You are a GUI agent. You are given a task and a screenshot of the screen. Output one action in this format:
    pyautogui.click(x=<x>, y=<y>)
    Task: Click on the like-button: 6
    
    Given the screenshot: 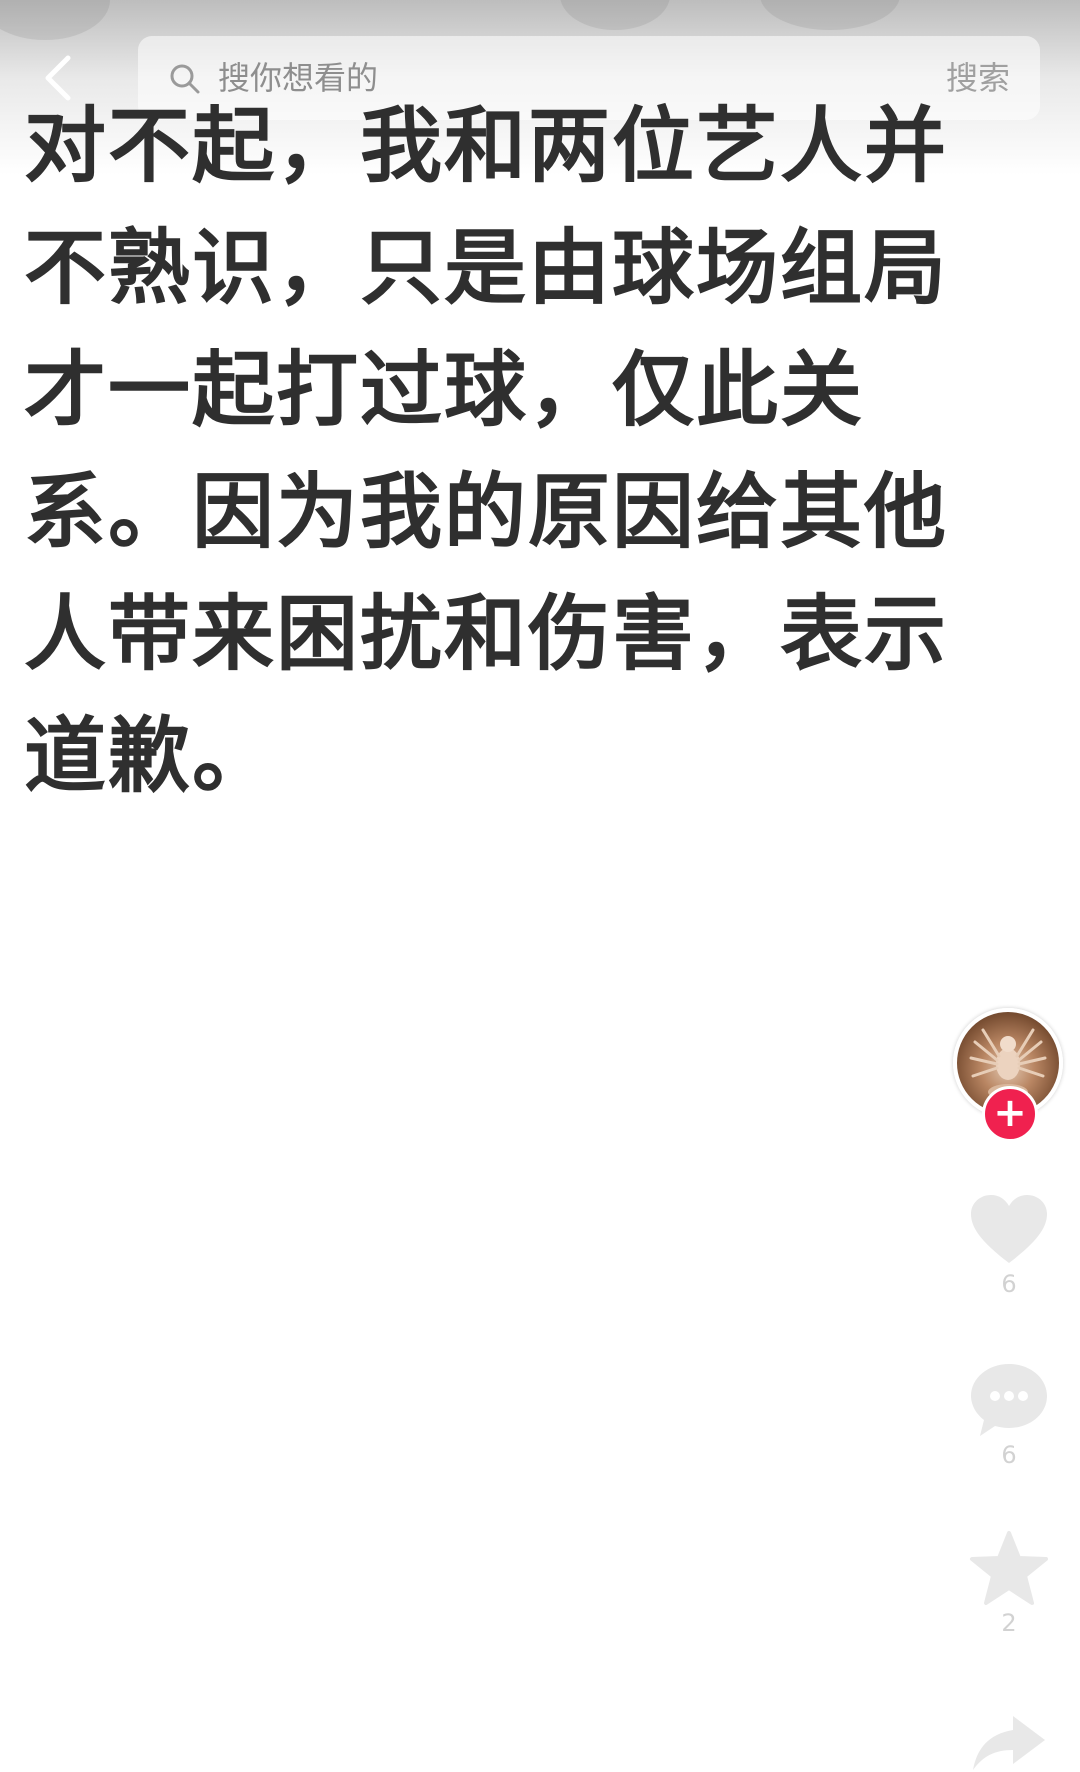 What is the action you would take?
    pyautogui.click(x=1009, y=1246)
    